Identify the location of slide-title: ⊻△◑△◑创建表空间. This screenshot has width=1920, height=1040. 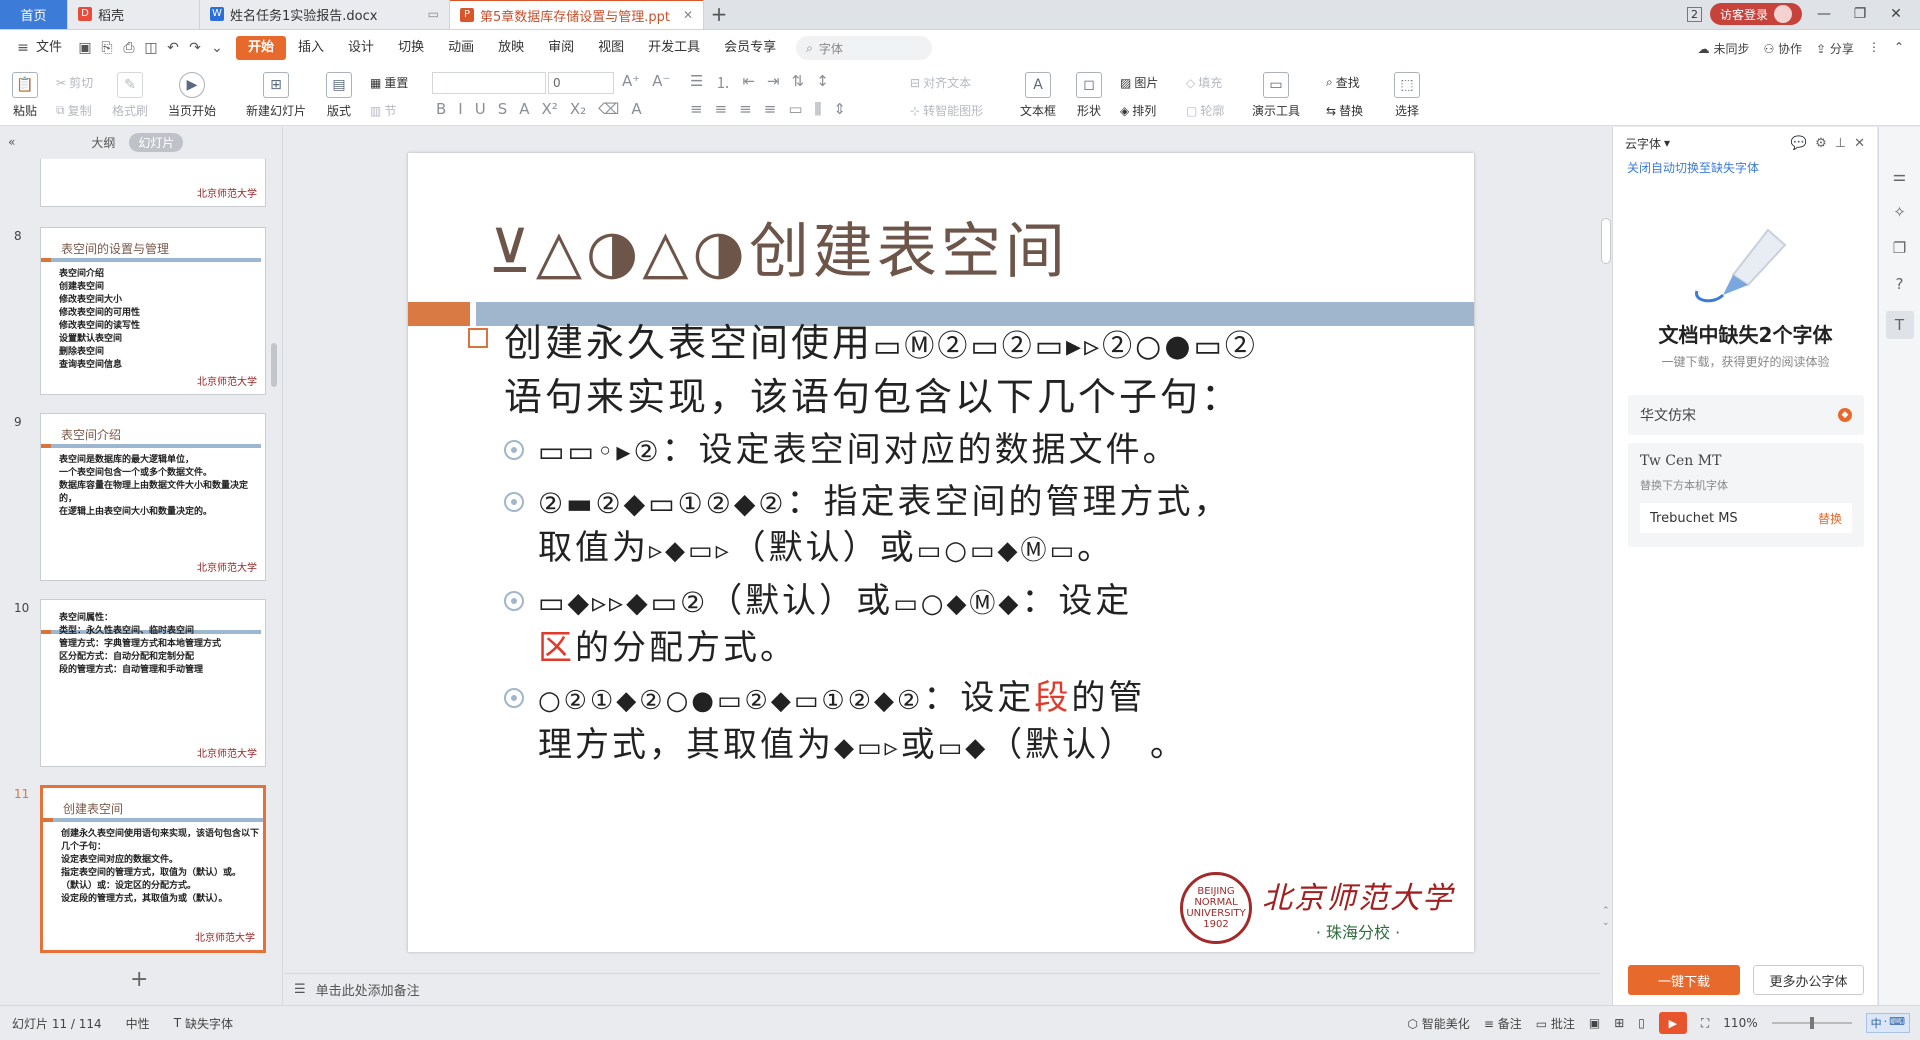
(778, 246).